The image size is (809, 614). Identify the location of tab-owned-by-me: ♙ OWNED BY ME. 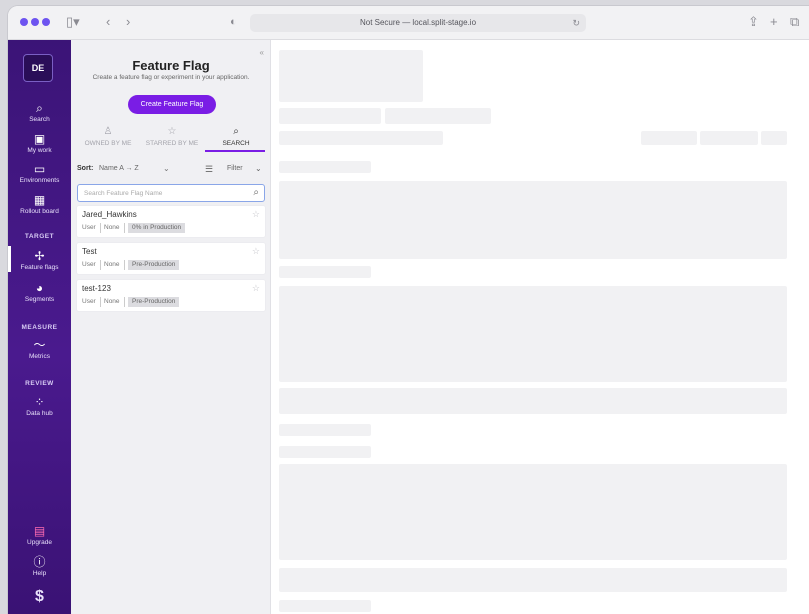
(108, 136).